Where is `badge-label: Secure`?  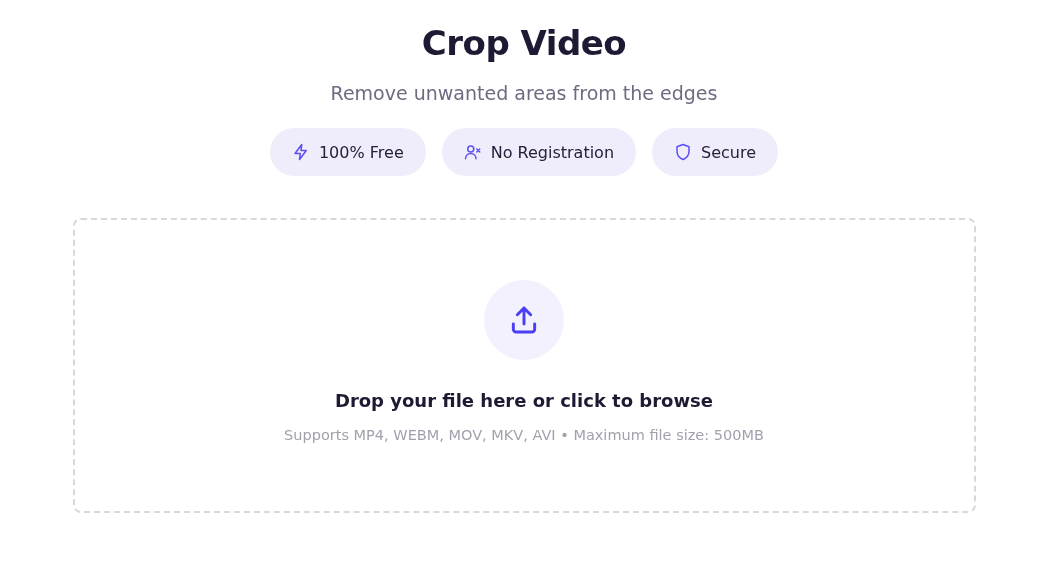 badge-label: Secure is located at coordinates (729, 152).